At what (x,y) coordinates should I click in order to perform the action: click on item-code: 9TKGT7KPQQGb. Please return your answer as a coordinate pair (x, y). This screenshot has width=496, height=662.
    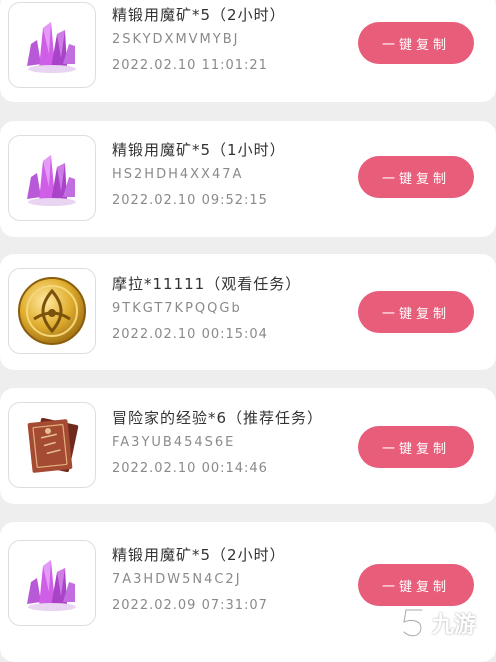
    Looking at the image, I should click on (177, 308).